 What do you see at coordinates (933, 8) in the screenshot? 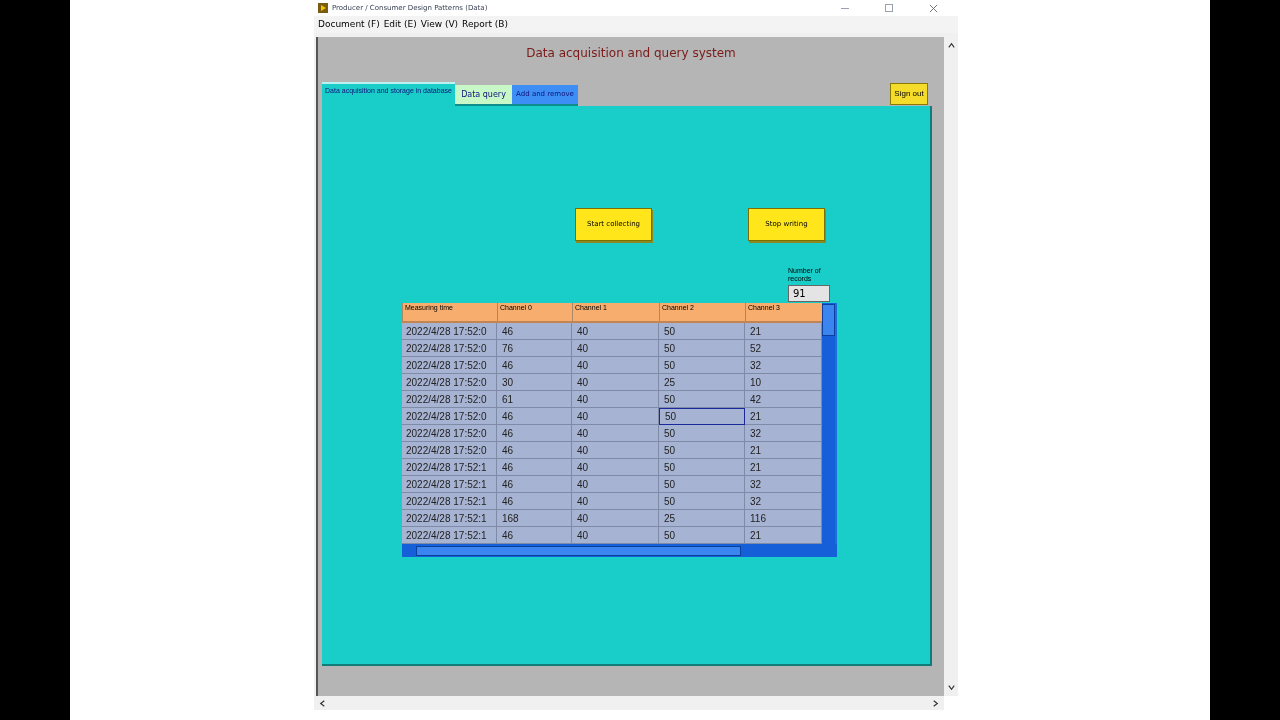
I see `close-icon` at bounding box center [933, 8].